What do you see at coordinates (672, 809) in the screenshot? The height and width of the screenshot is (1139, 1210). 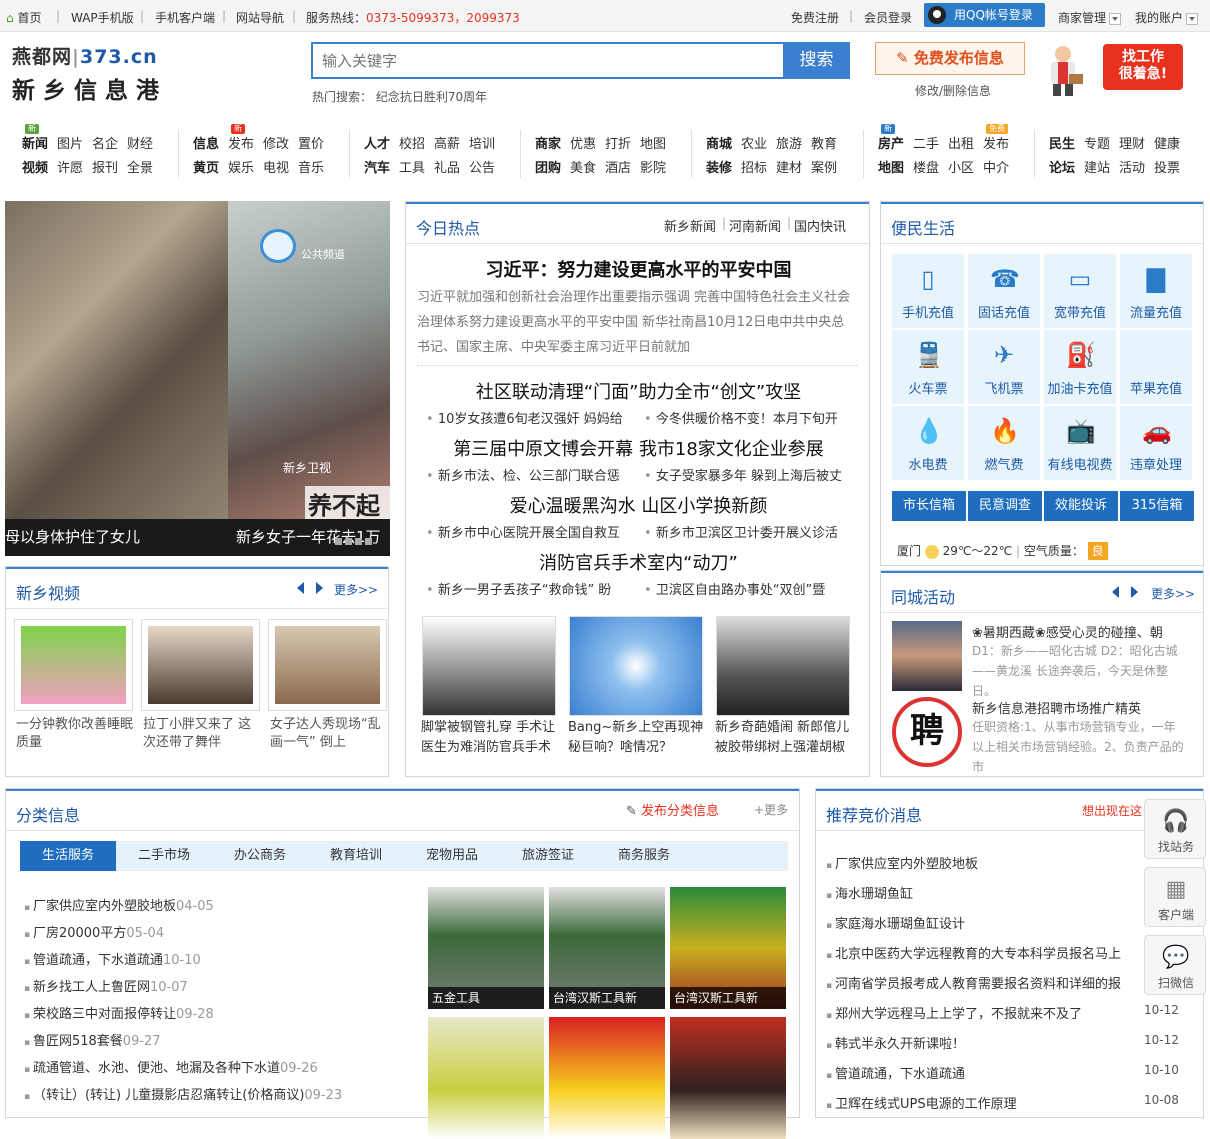 I see `publish-classified-link: ✎ 发布分类信息` at bounding box center [672, 809].